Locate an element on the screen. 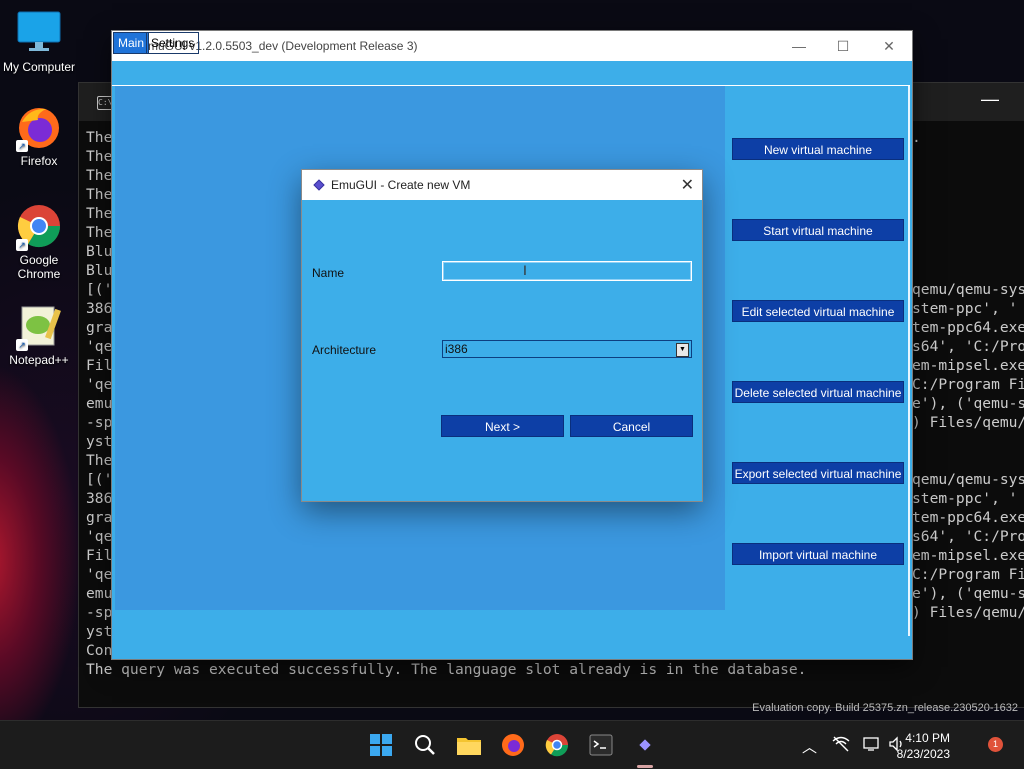  network-icon is located at coordinates (841, 746).